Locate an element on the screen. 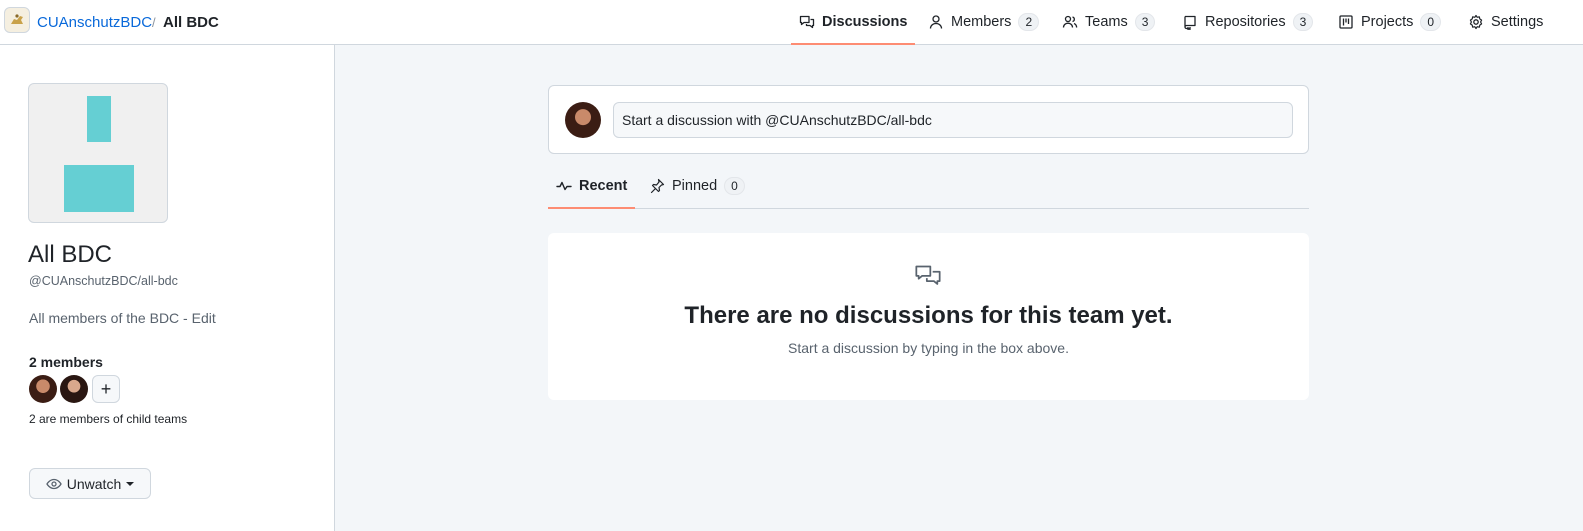 Image resolution: width=1583 pixels, height=531 pixels. tab-settings: Settings is located at coordinates (1505, 22).